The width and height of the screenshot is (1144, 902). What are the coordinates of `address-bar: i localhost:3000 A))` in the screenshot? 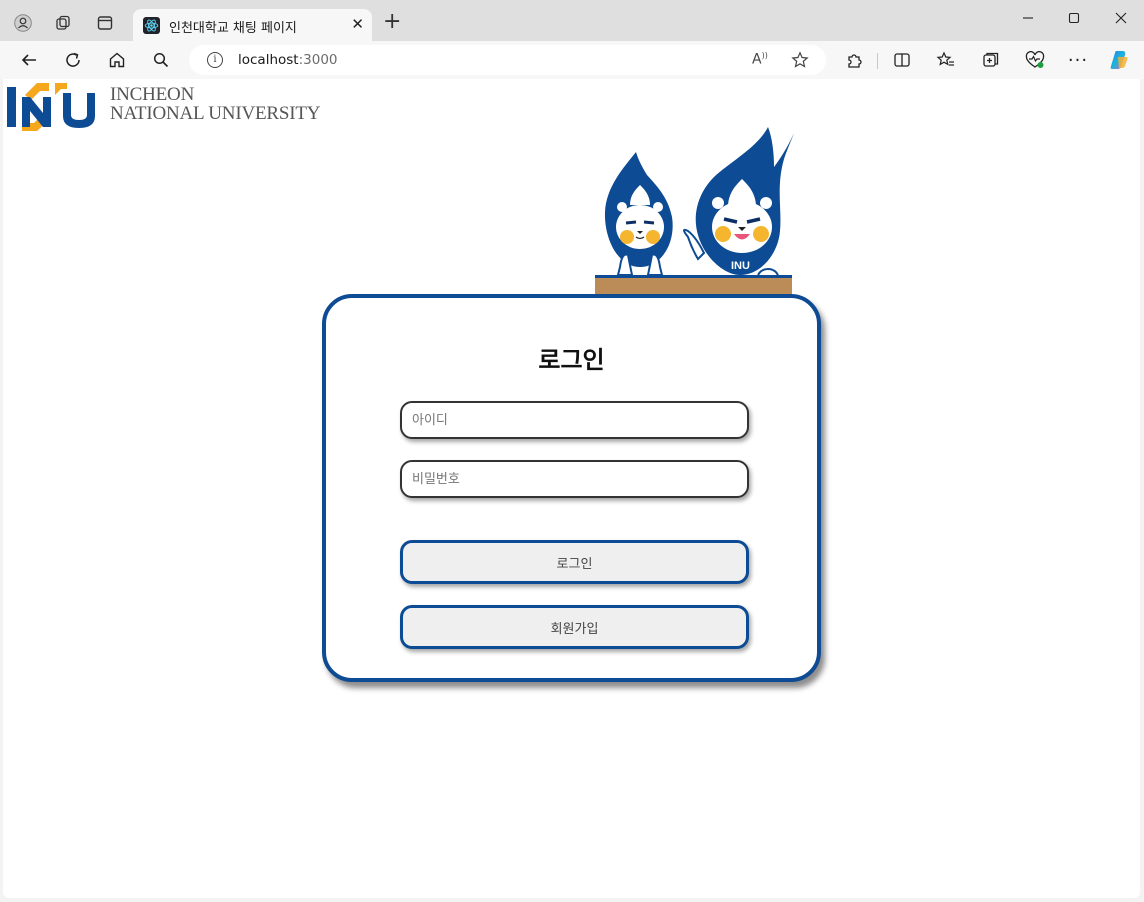 It's located at (507, 60).